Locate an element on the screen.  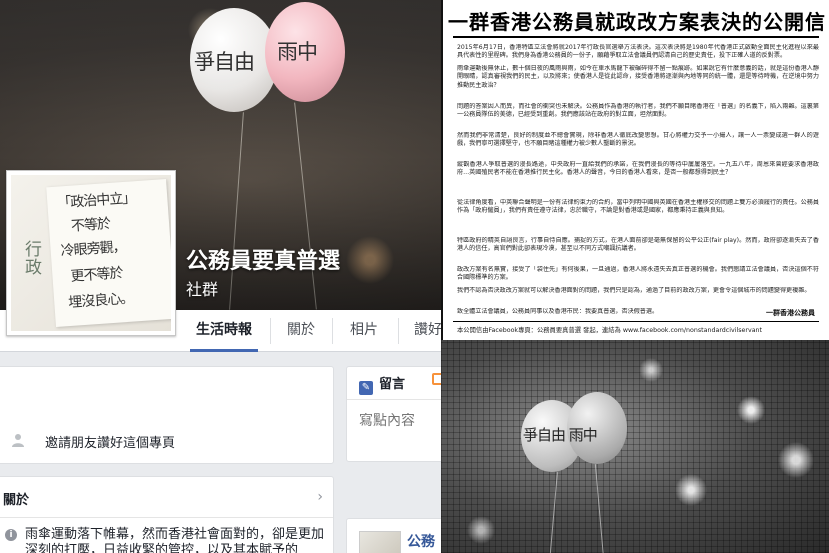
page-title: 公務員要真普選 is located at coordinates (263, 259).